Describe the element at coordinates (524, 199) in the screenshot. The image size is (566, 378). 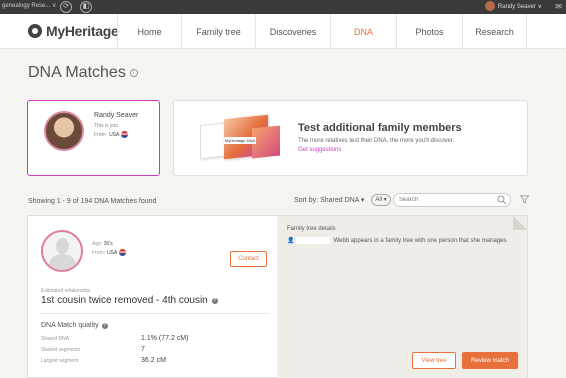
I see `filter-icon` at that location.